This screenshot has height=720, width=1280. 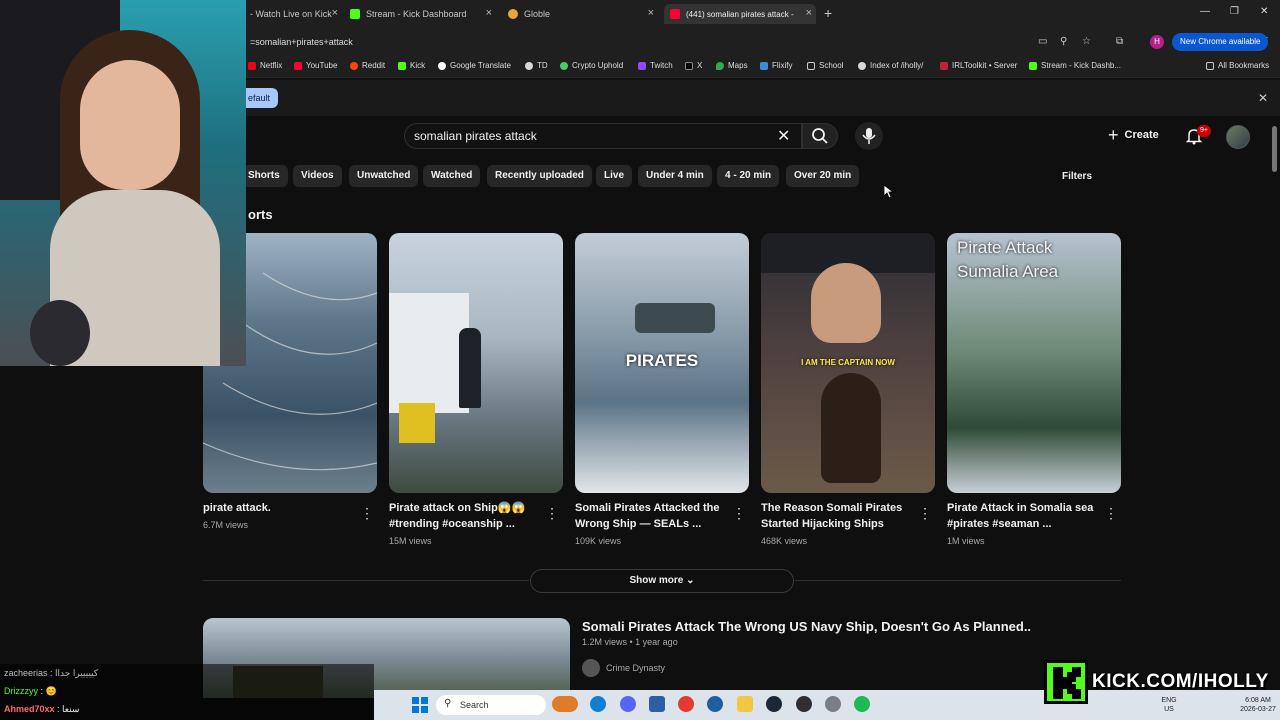 What do you see at coordinates (1086, 41) in the screenshot?
I see `star-icon: ☆` at bounding box center [1086, 41].